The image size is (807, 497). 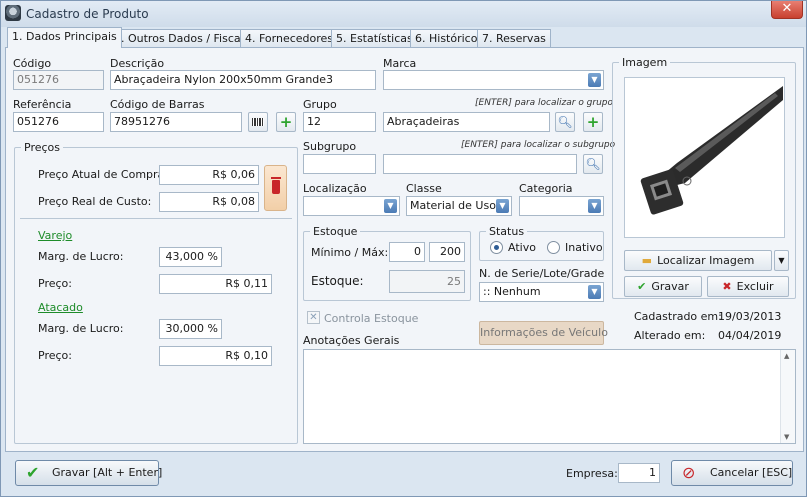 I want to click on excluir-imagem-button: ✖ Excluir, so click(x=748, y=286).